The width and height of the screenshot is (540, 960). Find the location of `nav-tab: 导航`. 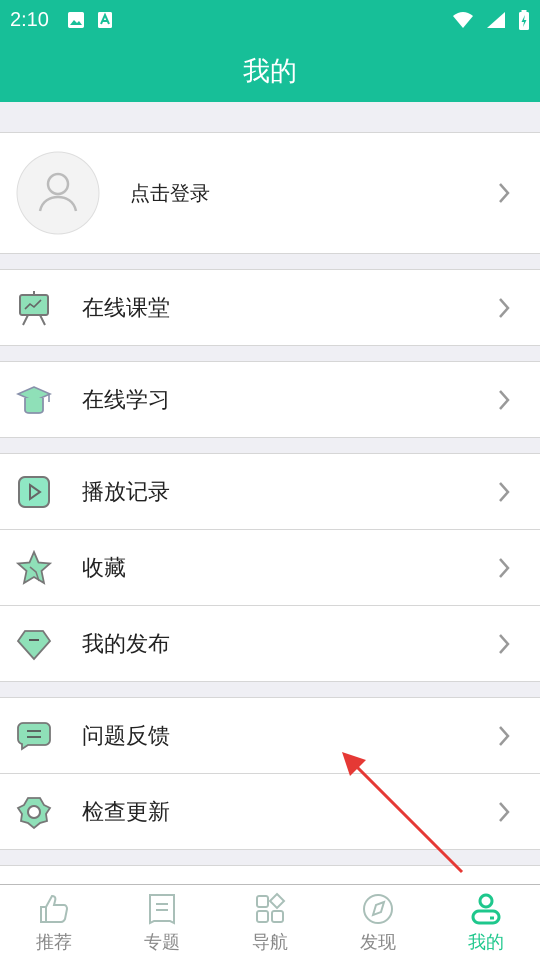

nav-tab: 导航 is located at coordinates (270, 922).